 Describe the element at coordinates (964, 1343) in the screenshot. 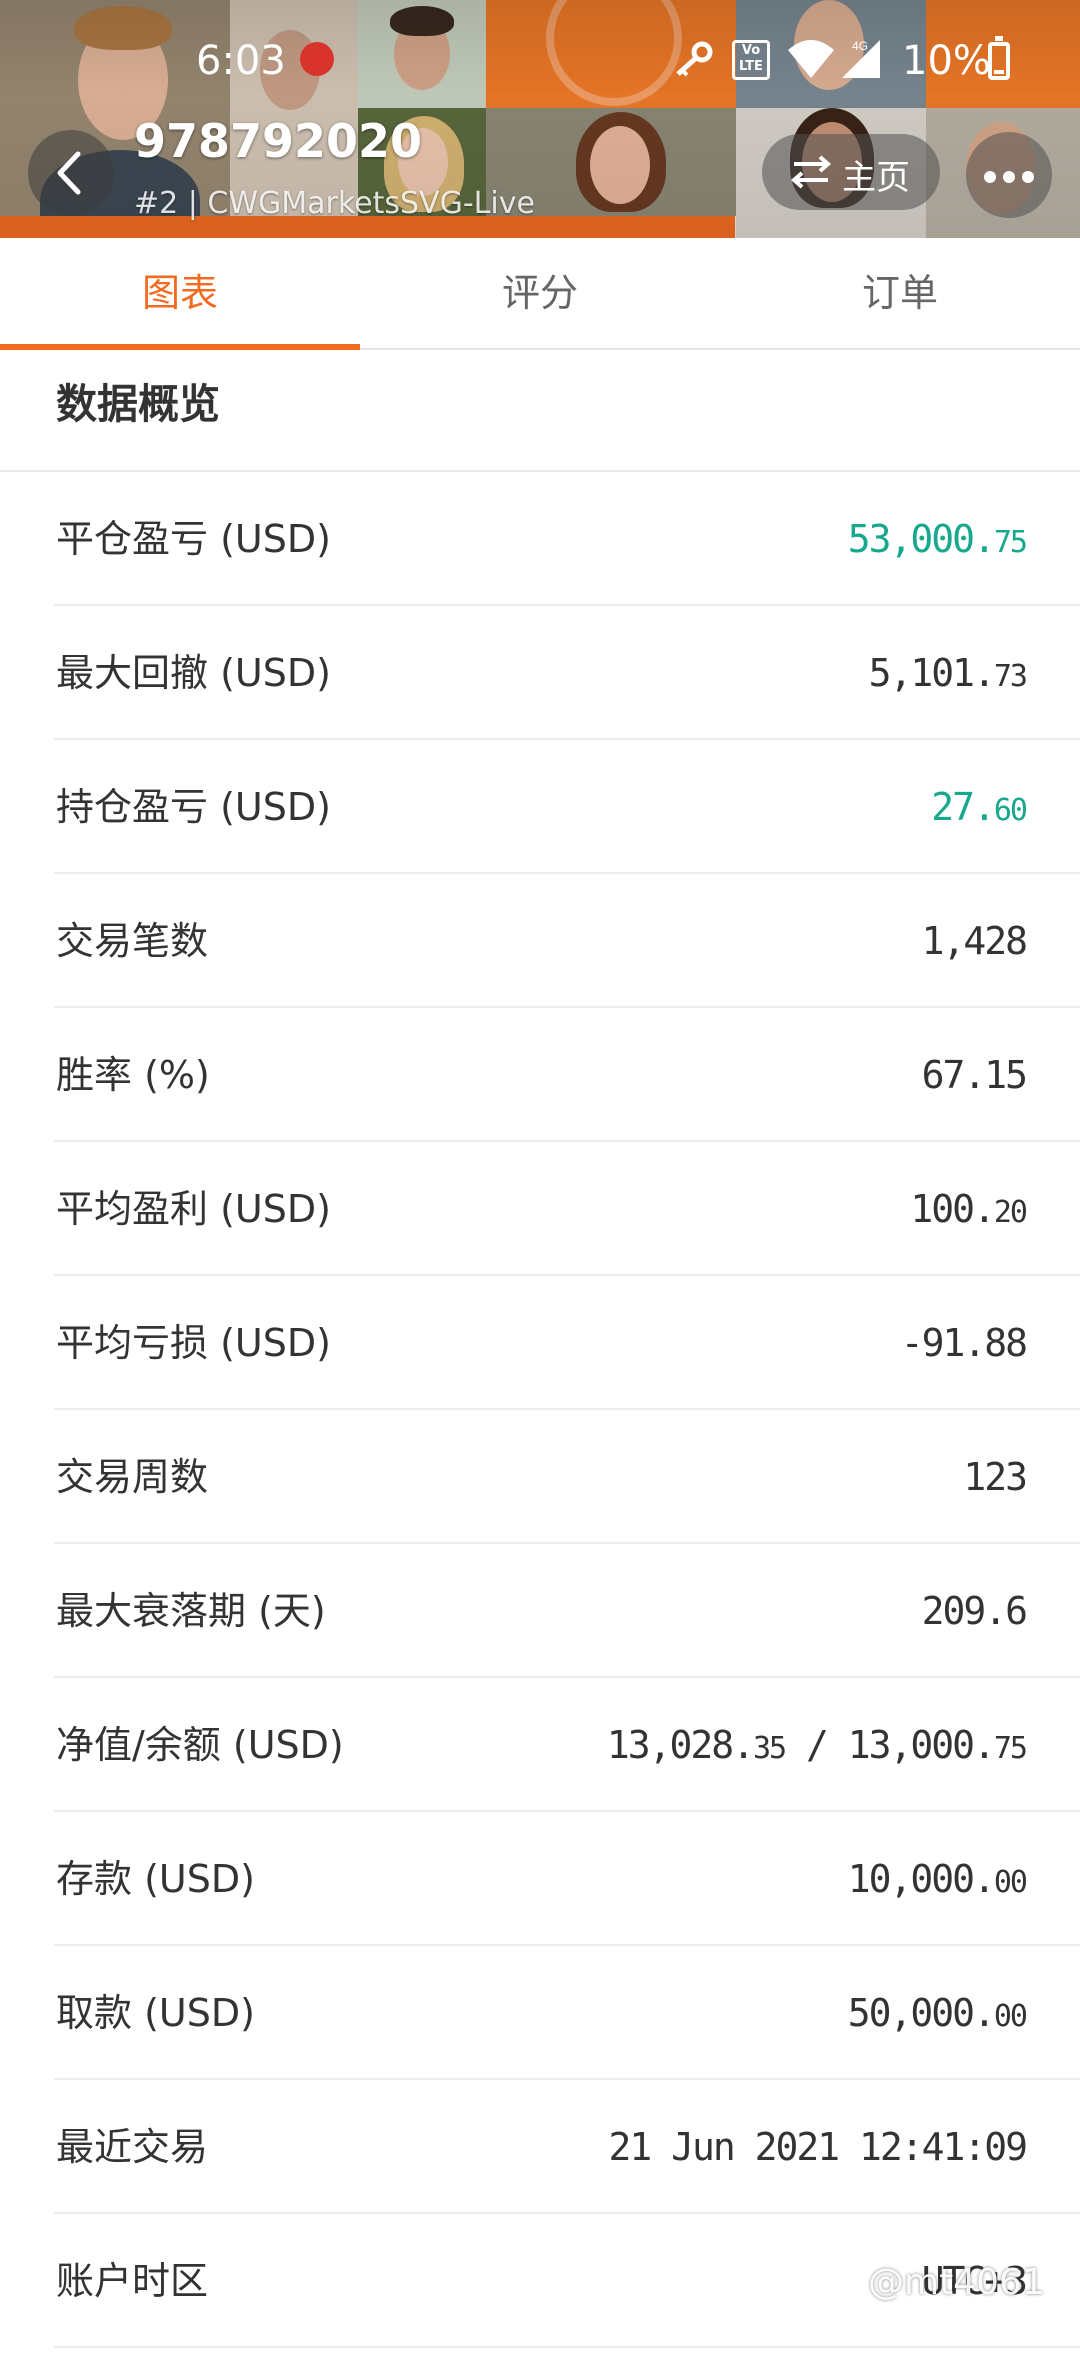

I see `stat-value: -91.88` at that location.